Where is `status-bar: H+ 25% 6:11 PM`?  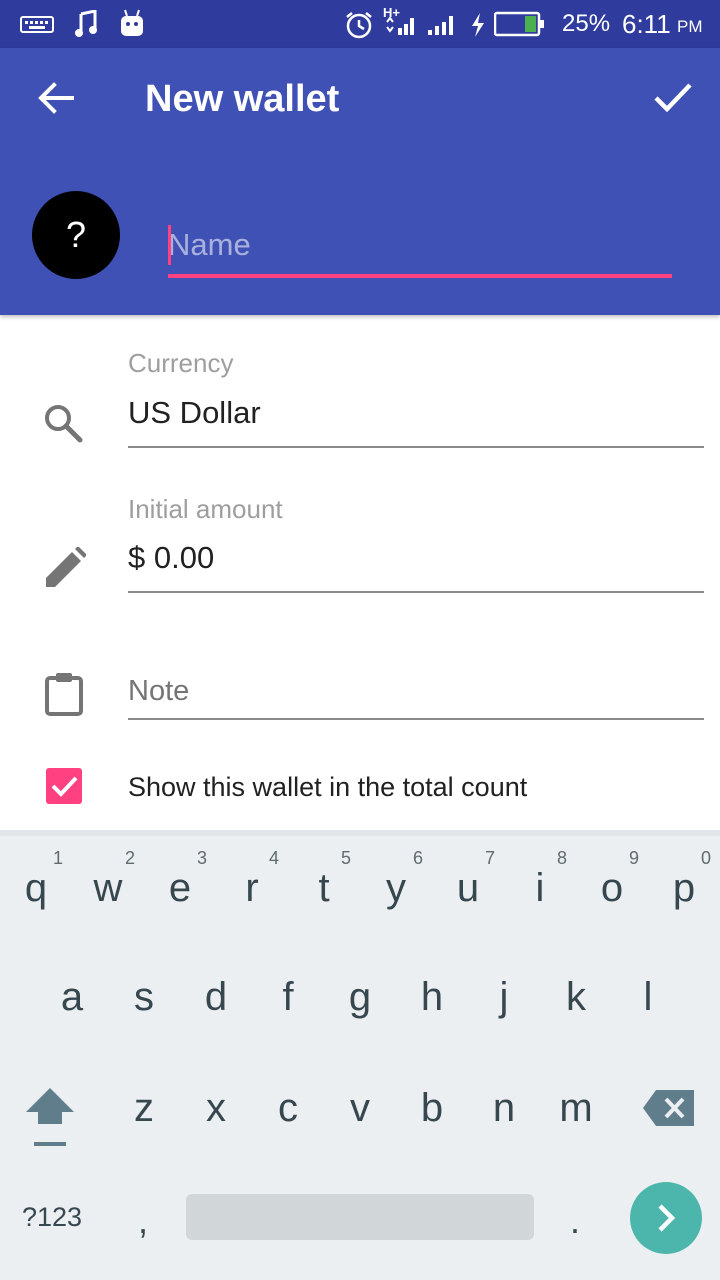
status-bar: H+ 25% 6:11 PM is located at coordinates (360, 24).